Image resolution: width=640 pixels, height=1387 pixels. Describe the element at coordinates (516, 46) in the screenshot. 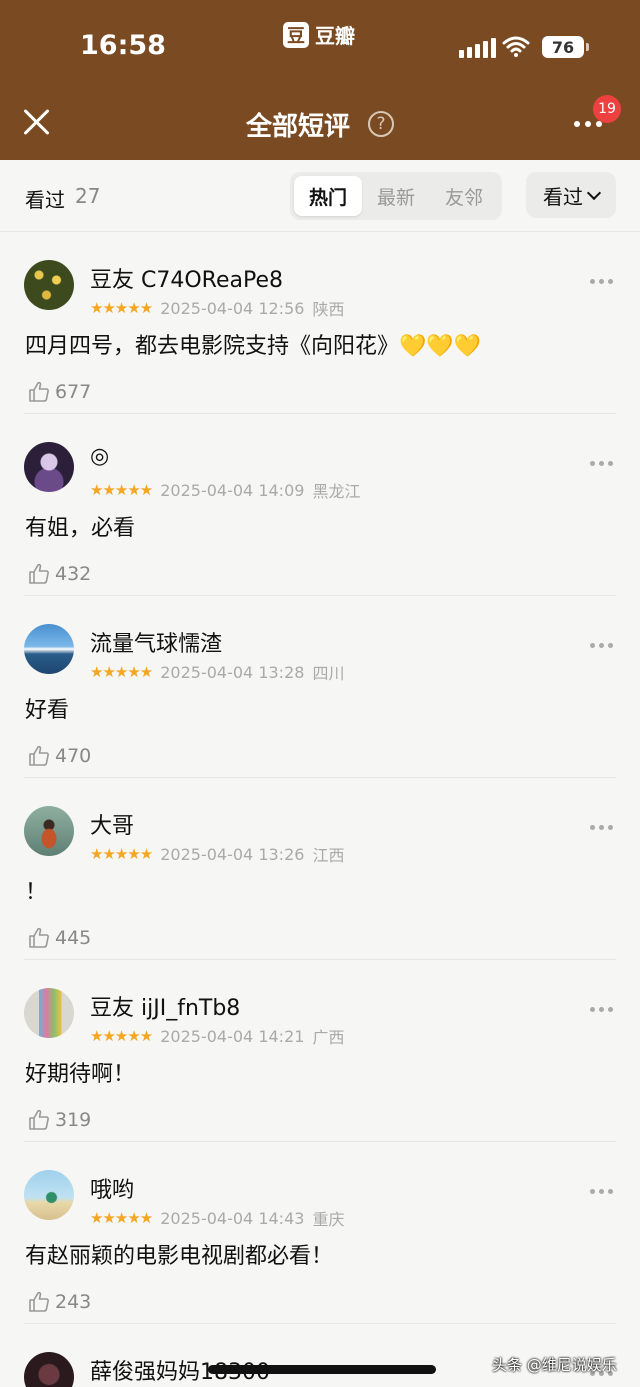

I see `wifi-icon` at that location.